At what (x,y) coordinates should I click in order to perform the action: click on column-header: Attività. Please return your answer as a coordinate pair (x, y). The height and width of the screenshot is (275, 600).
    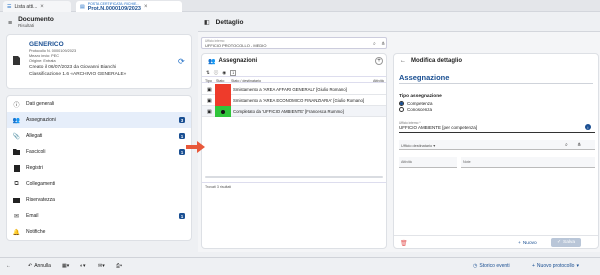
    Looking at the image, I should click on (378, 81).